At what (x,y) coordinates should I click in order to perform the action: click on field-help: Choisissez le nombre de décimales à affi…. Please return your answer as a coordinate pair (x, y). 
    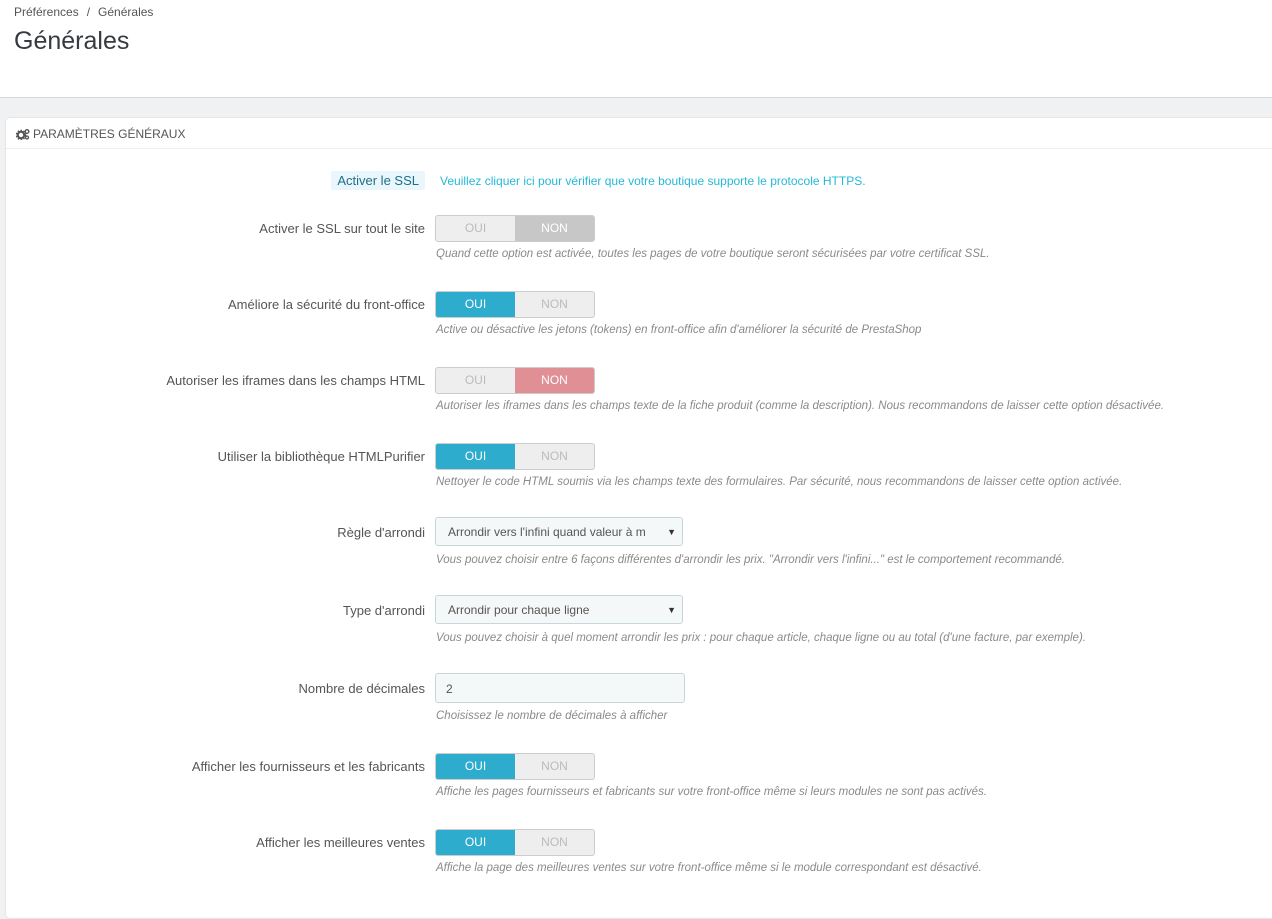
    Looking at the image, I should click on (552, 716).